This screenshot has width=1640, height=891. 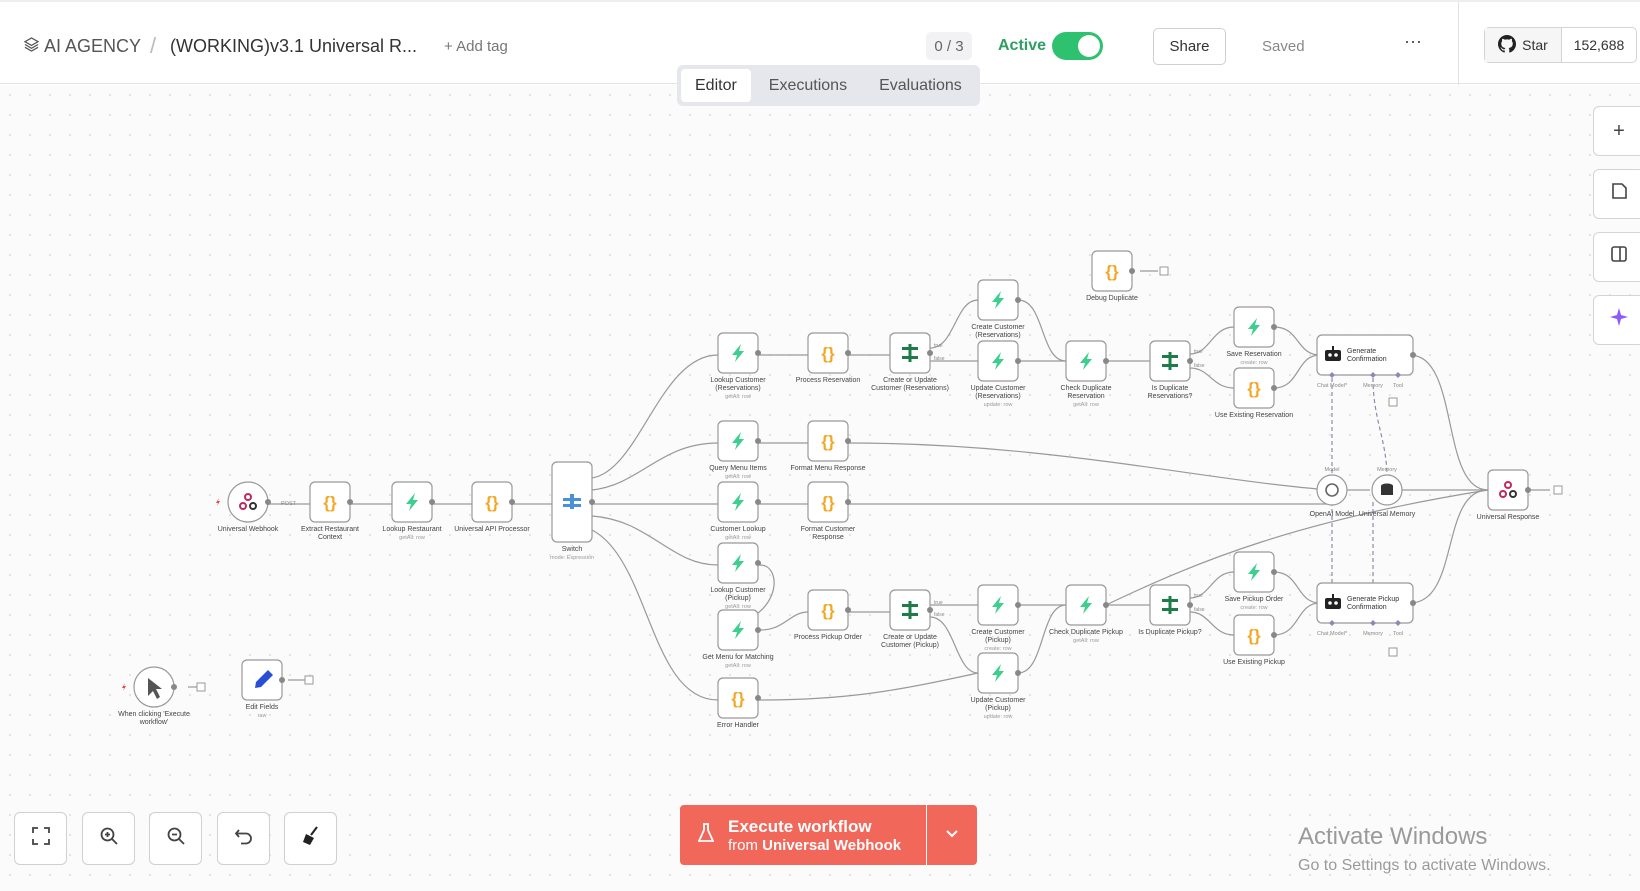 What do you see at coordinates (1619, 257) in the screenshot?
I see `panel-icon` at bounding box center [1619, 257].